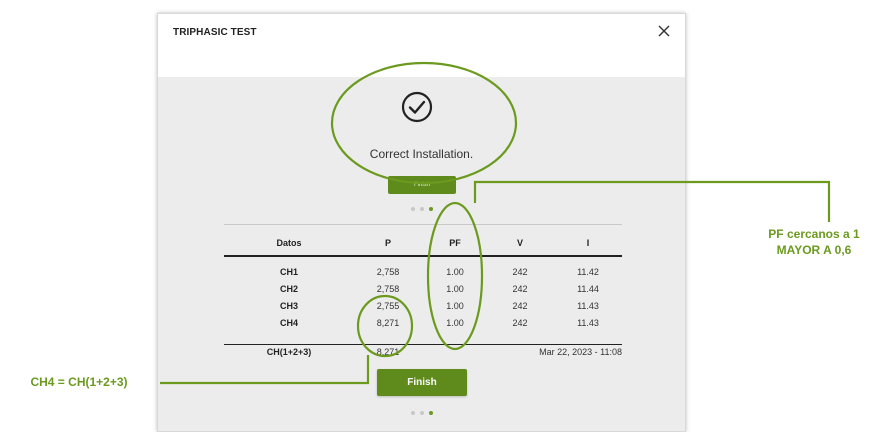 The width and height of the screenshot is (889, 432). I want to click on header-i: I, so click(588, 243).